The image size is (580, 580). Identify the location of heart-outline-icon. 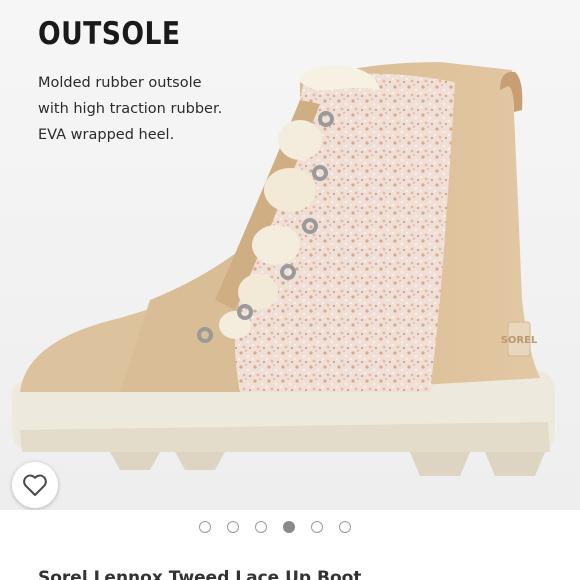
(35, 485).